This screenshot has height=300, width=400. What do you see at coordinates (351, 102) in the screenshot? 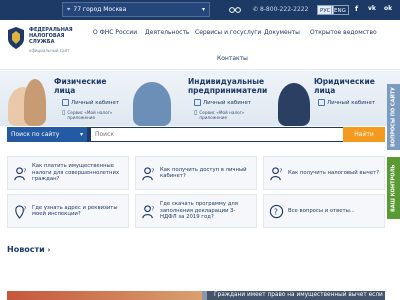
I see `legal-cabinet-label: Личный кабинет` at bounding box center [351, 102].